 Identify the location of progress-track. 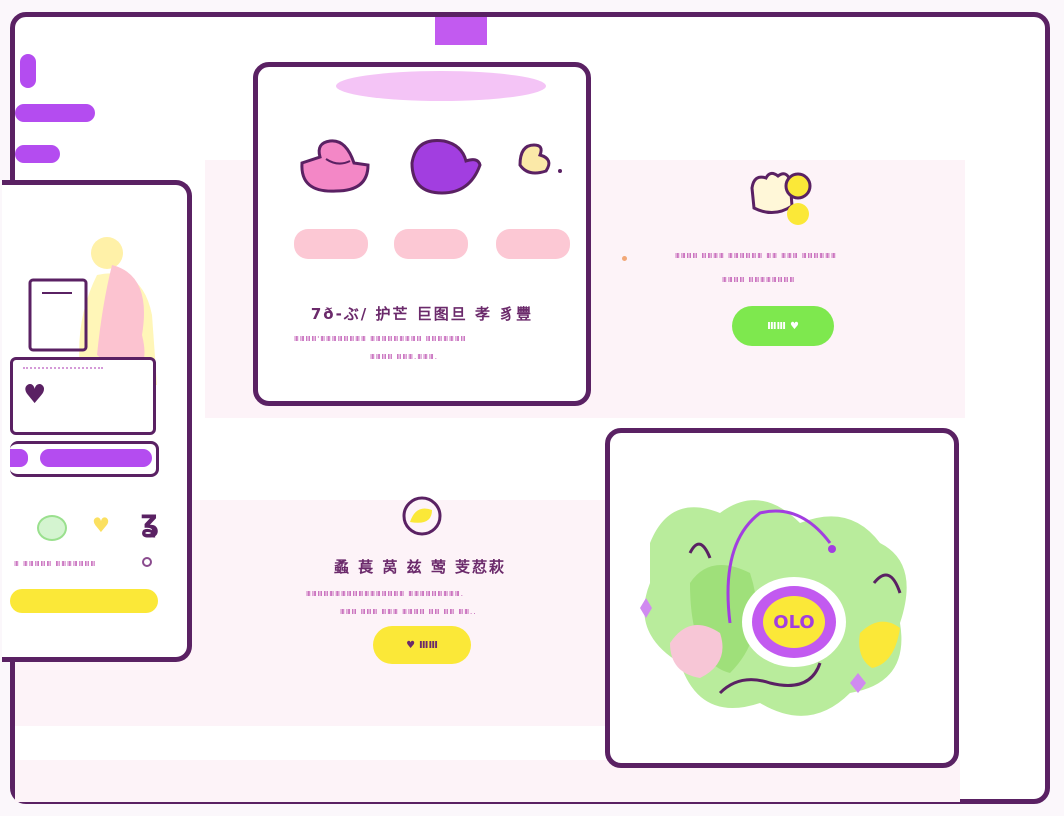
(84, 459).